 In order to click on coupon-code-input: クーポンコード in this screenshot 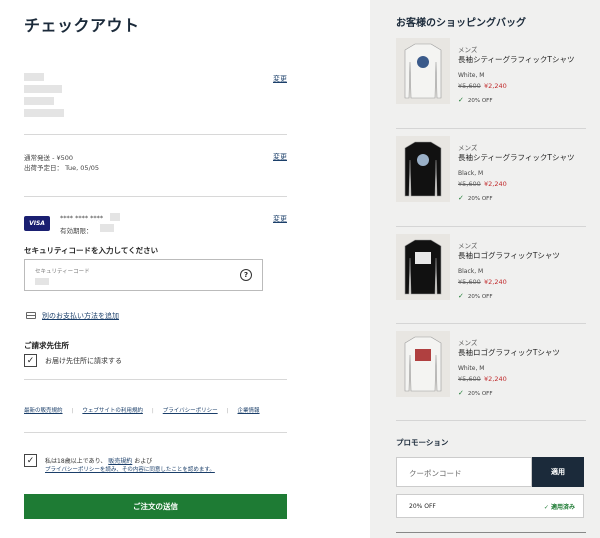, I will do `click(464, 472)`.